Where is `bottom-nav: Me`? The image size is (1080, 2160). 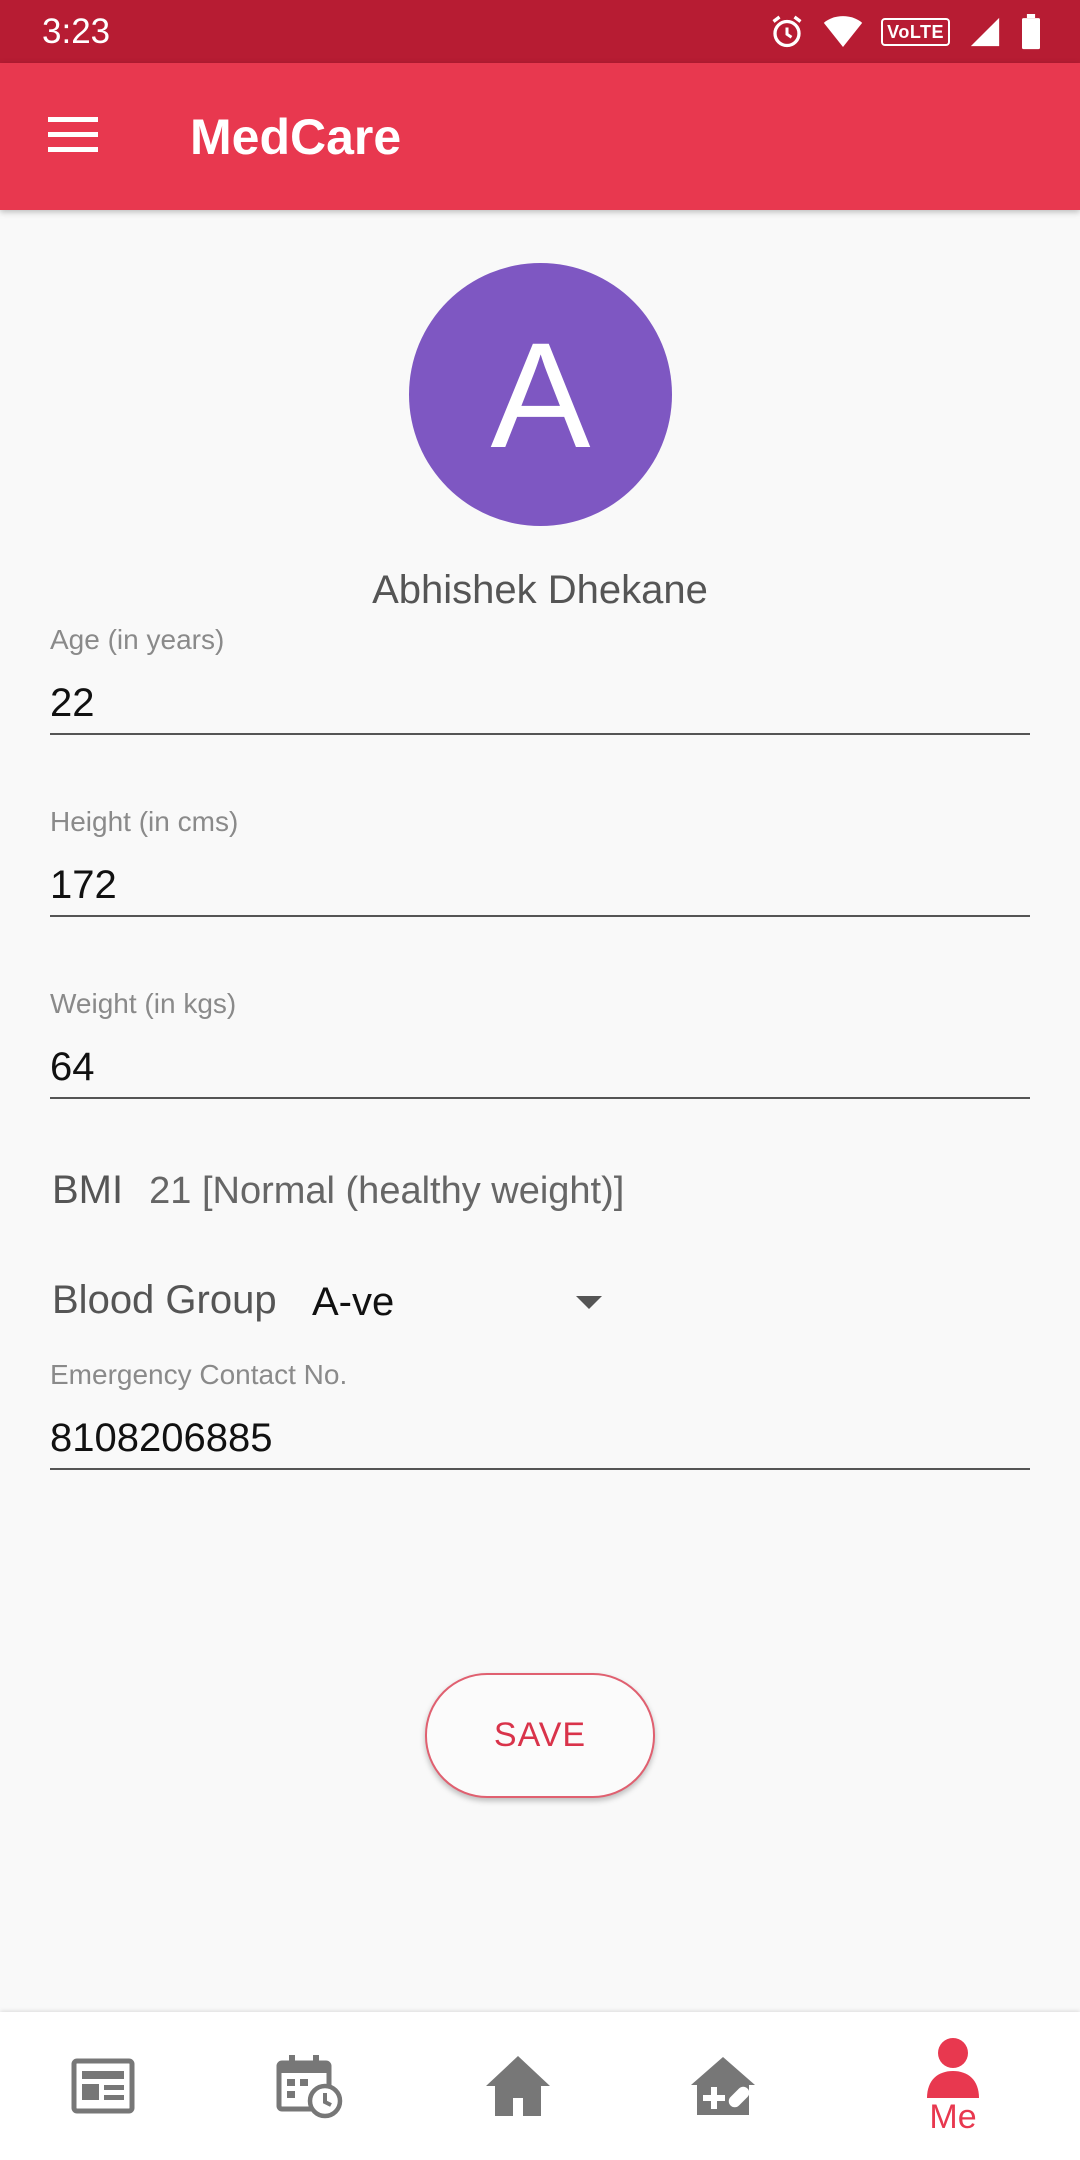
bottom-nav: Me is located at coordinates (540, 2086).